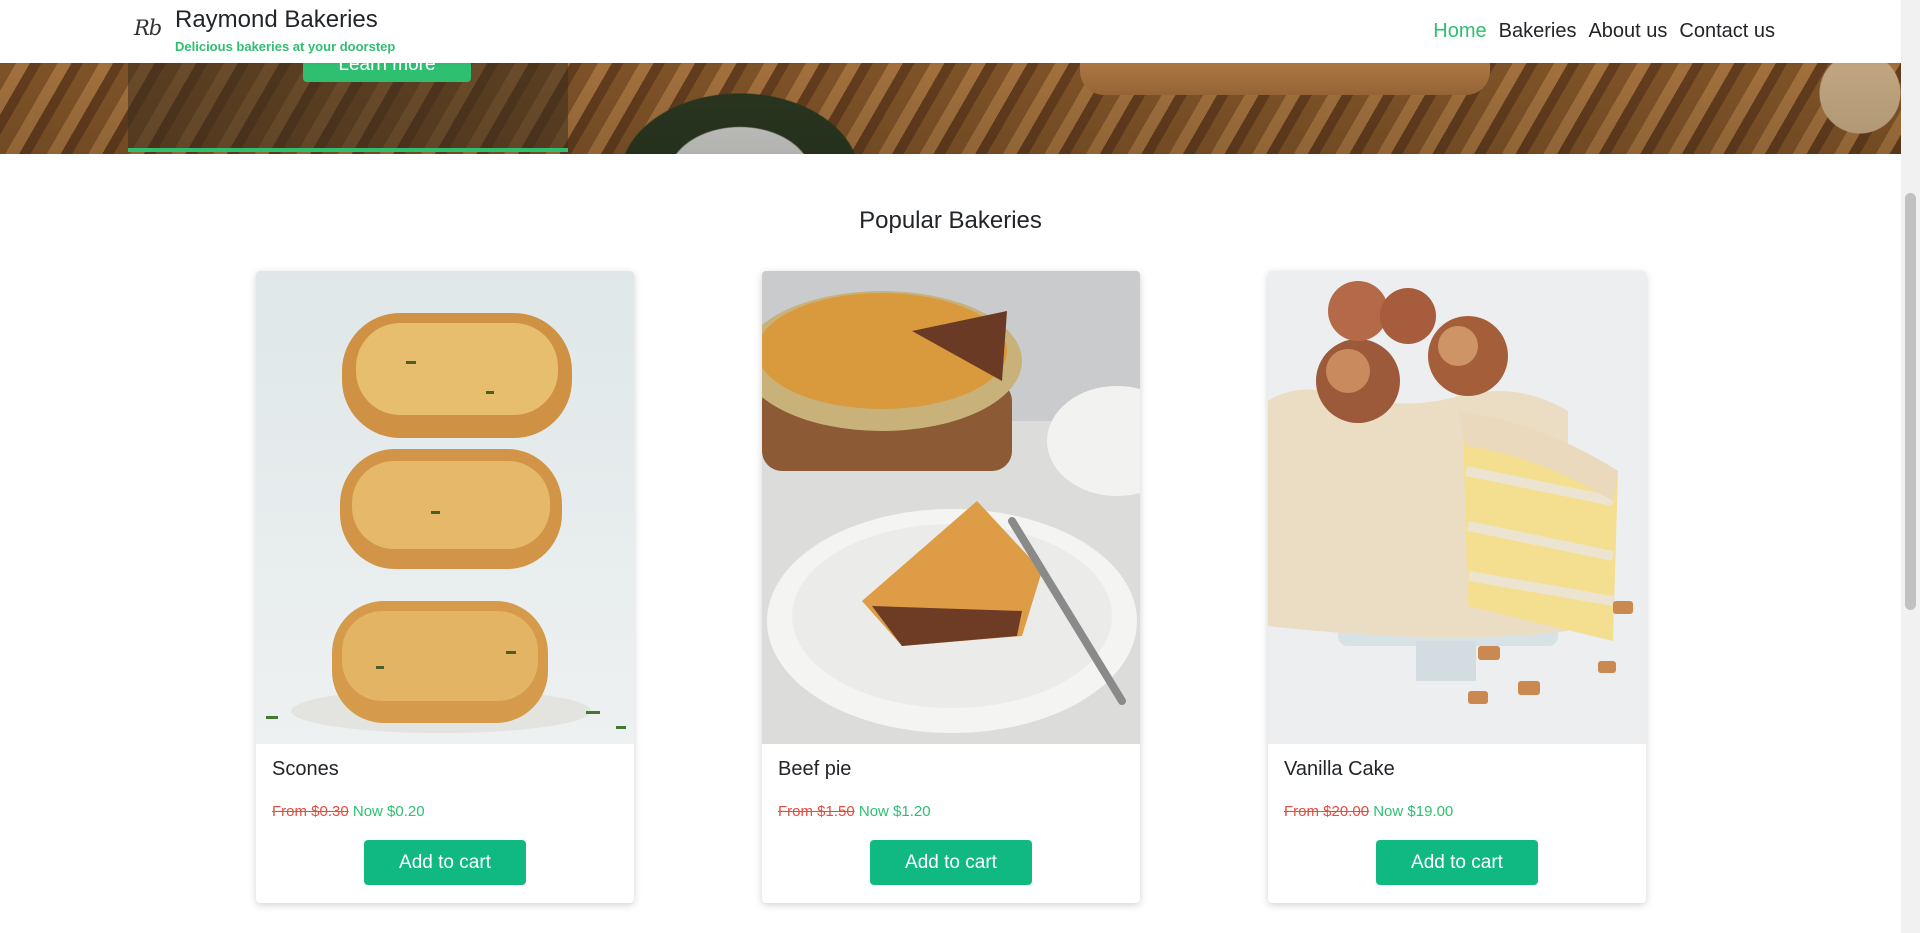 Image resolution: width=1920 pixels, height=933 pixels. Describe the element at coordinates (1327, 811) in the screenshot. I see `old-price: From $20.00` at that location.